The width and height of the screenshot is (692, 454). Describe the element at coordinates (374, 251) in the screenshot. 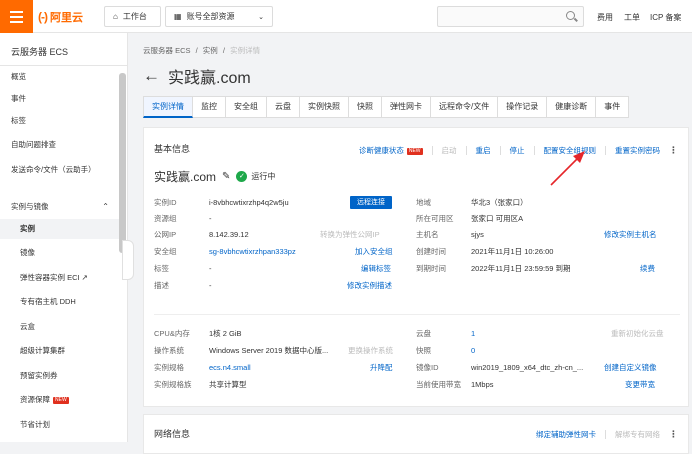

I see `join-security-group-link: 加入安全组` at that location.